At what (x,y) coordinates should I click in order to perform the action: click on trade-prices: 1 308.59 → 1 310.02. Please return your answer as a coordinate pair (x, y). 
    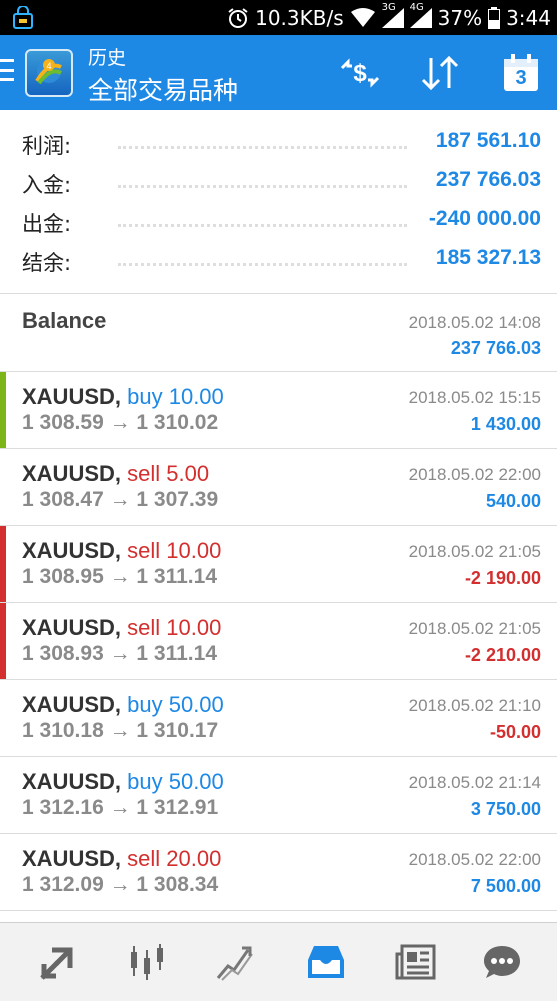
    Looking at the image, I should click on (120, 422).